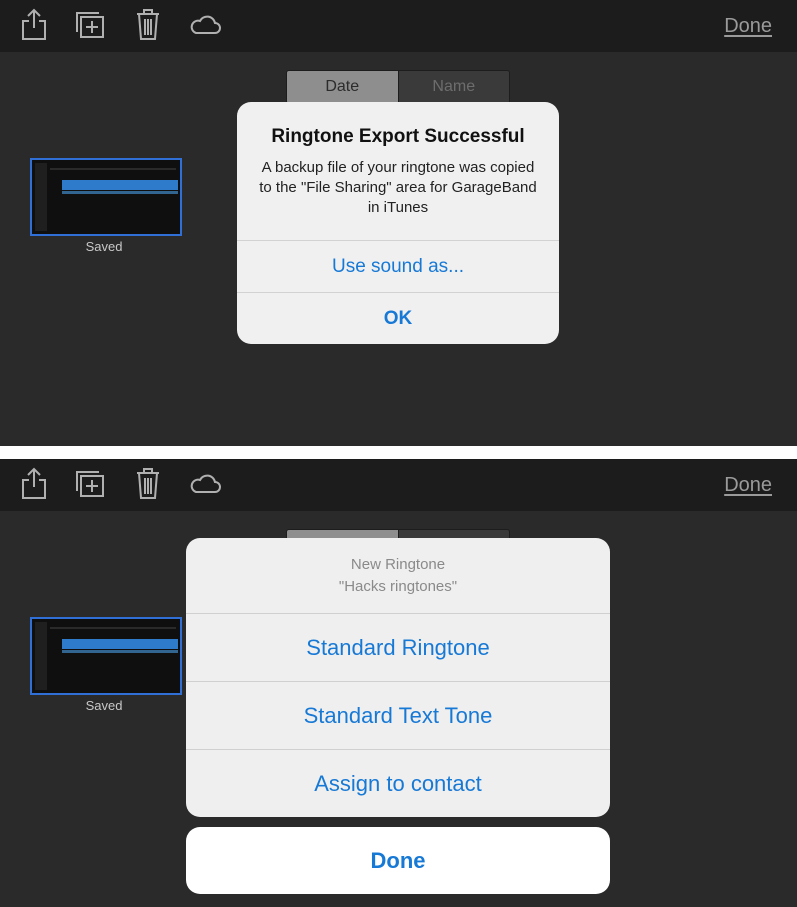 Image resolution: width=797 pixels, height=907 pixels. What do you see at coordinates (398, 318) in the screenshot?
I see `ok-button: OK` at bounding box center [398, 318].